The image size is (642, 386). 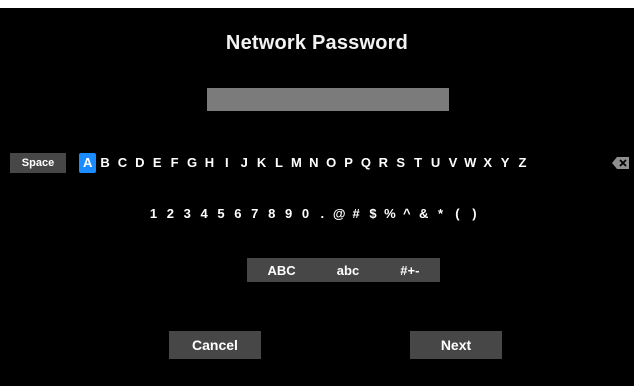 What do you see at coordinates (237, 214) in the screenshot?
I see `symbol-key: 6` at bounding box center [237, 214].